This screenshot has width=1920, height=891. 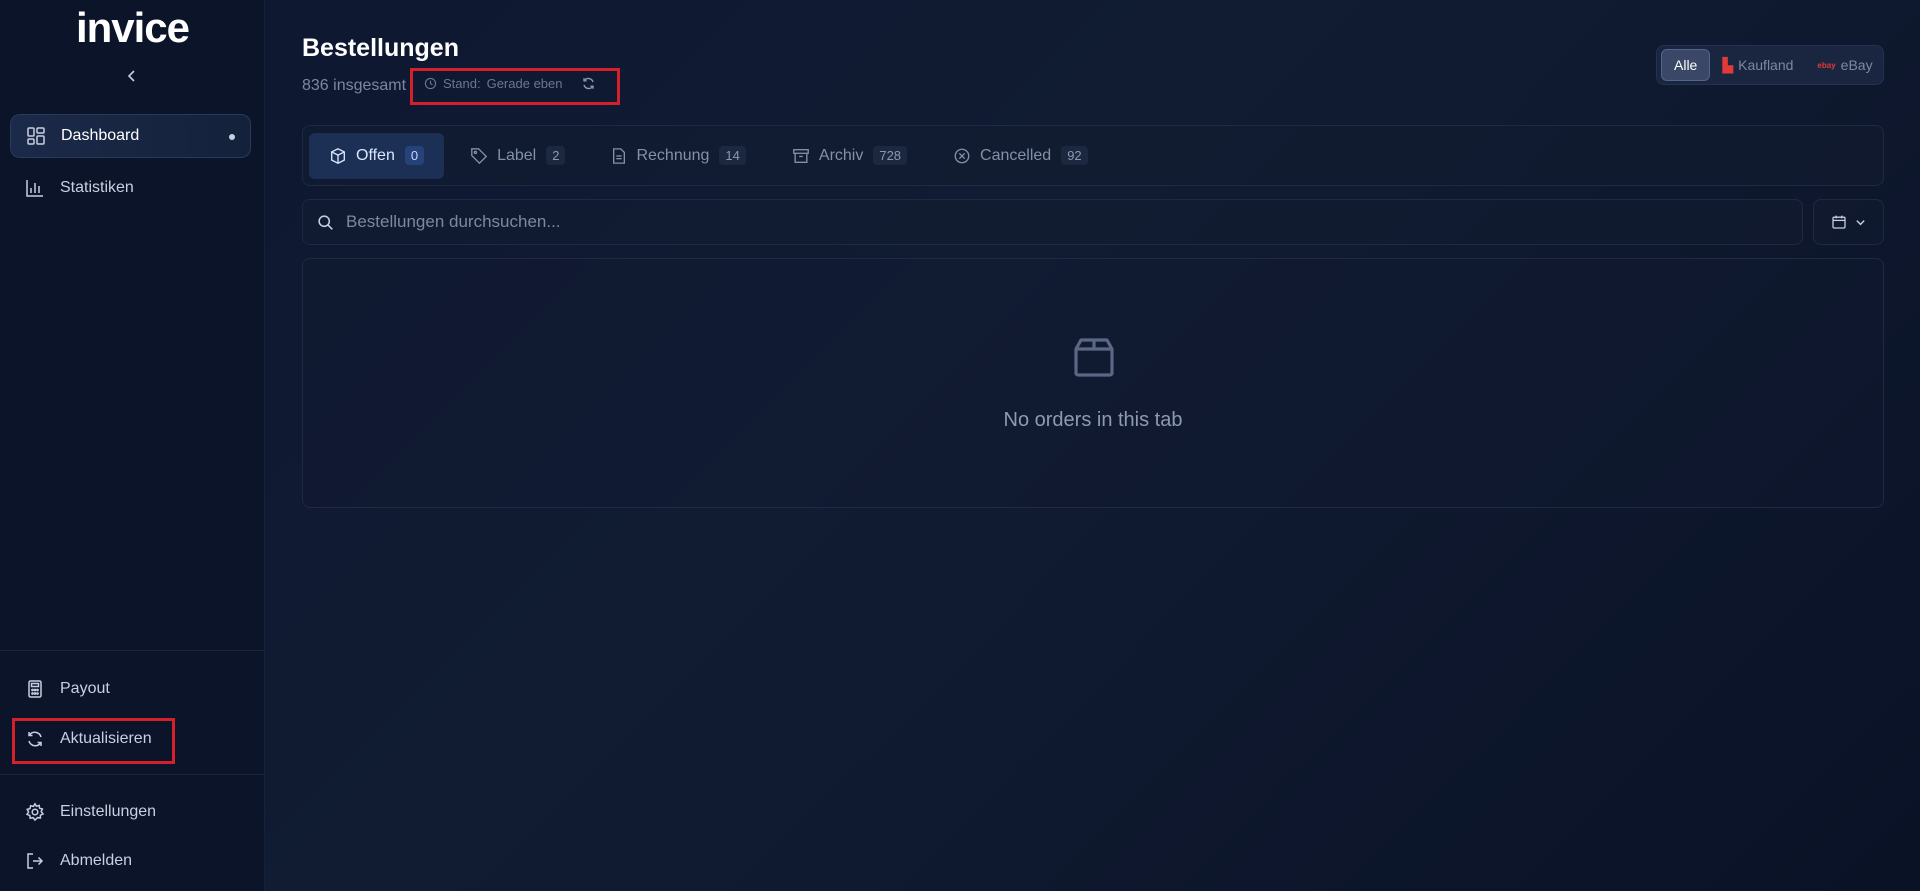 What do you see at coordinates (232, 137) in the screenshot?
I see `active-indicator-dot` at bounding box center [232, 137].